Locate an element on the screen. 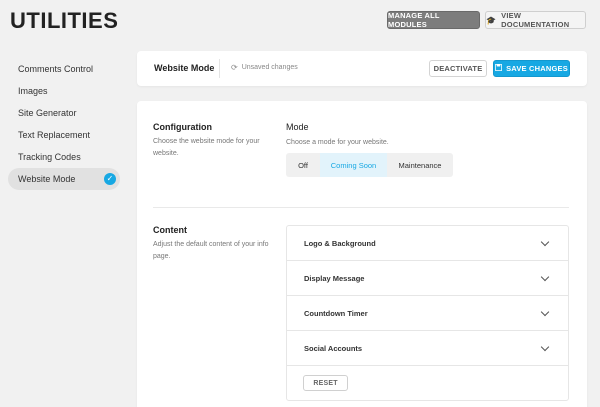 The height and width of the screenshot is (407, 600). sidebar-item-label: Text Replacement is located at coordinates (54, 135).